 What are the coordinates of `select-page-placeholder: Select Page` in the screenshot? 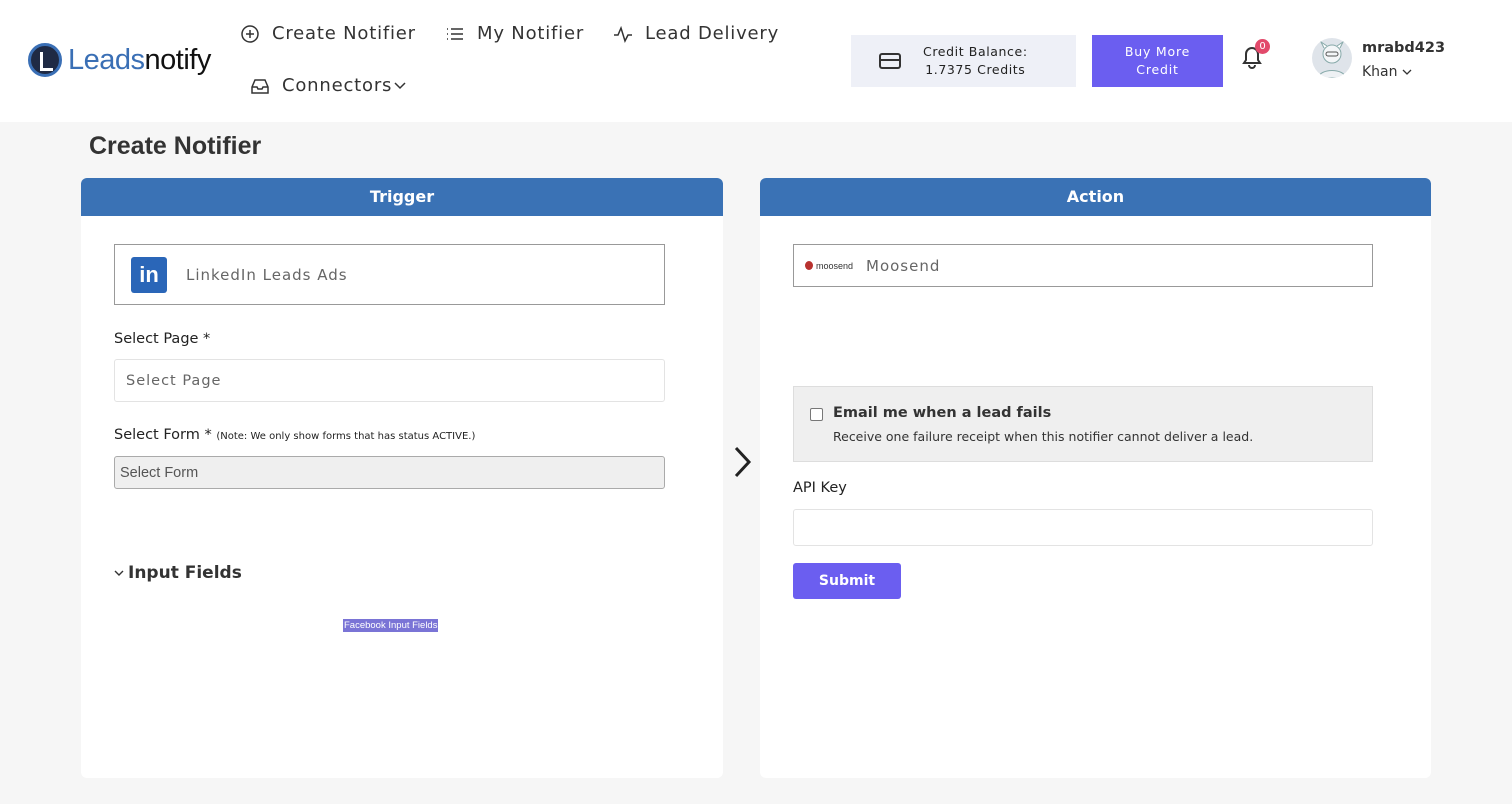 It's located at (174, 380).